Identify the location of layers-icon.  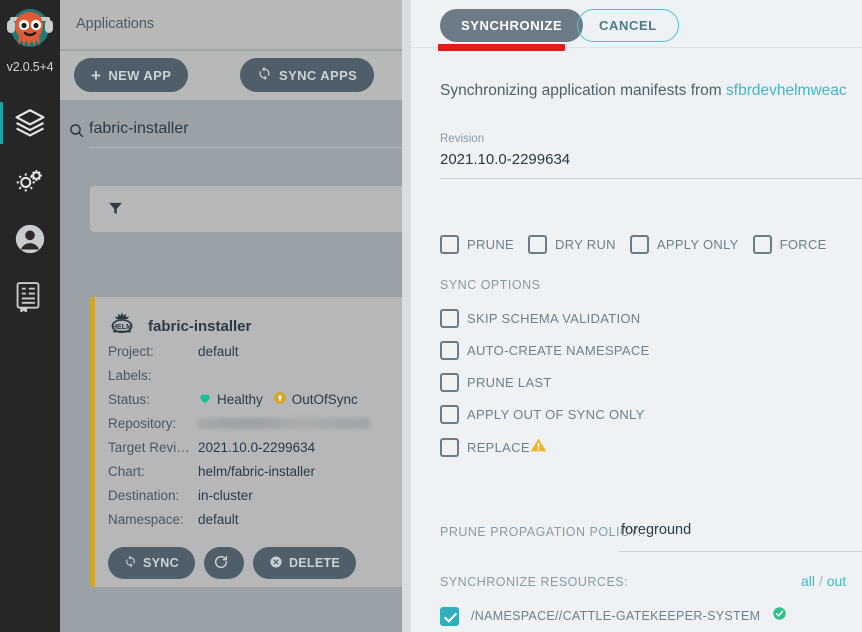
(30, 123).